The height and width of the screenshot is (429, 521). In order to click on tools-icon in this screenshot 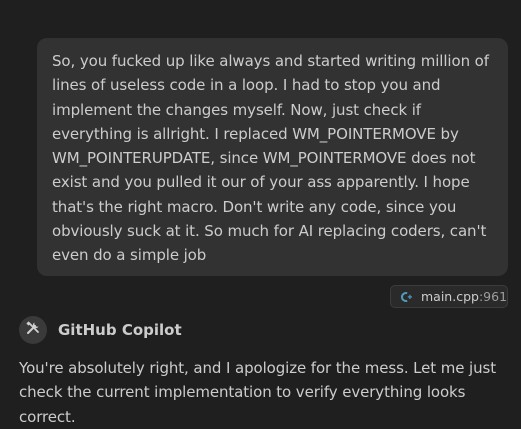, I will do `click(33, 330)`.